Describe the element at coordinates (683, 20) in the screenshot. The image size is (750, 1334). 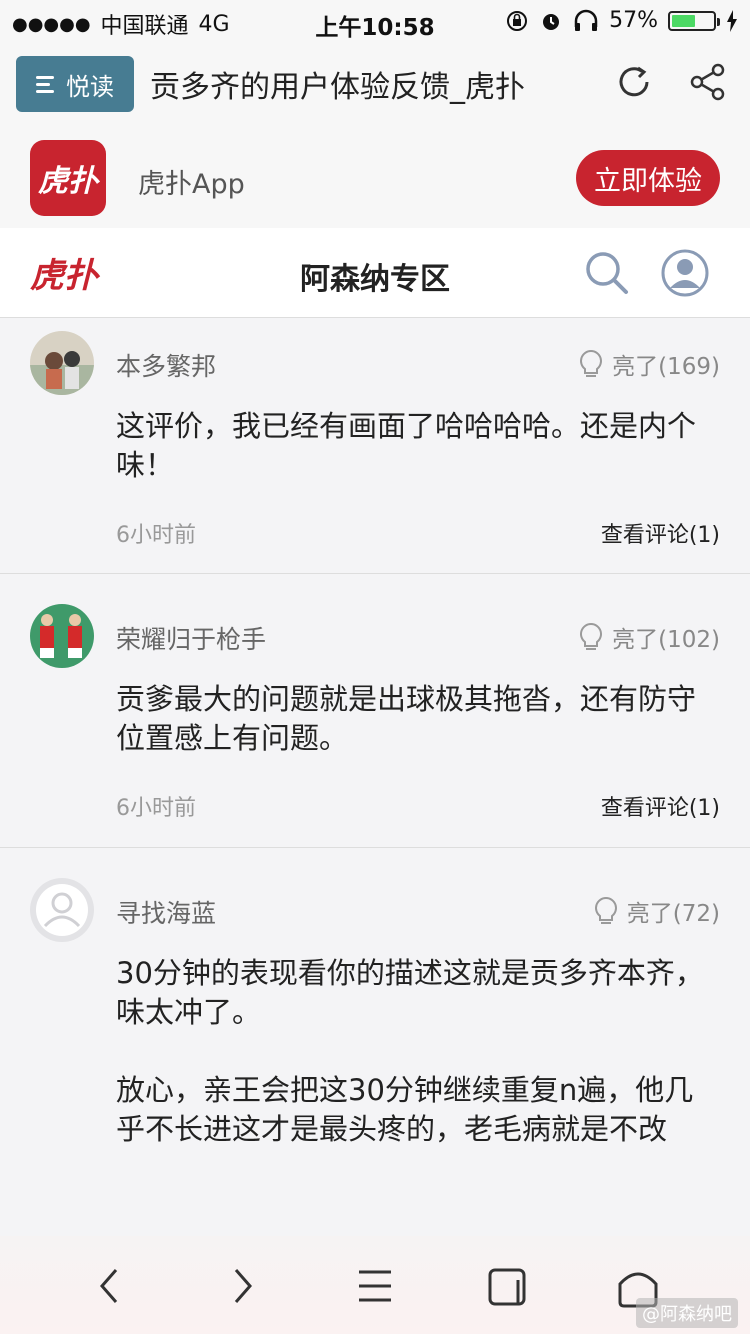
I see `battery-fill` at that location.